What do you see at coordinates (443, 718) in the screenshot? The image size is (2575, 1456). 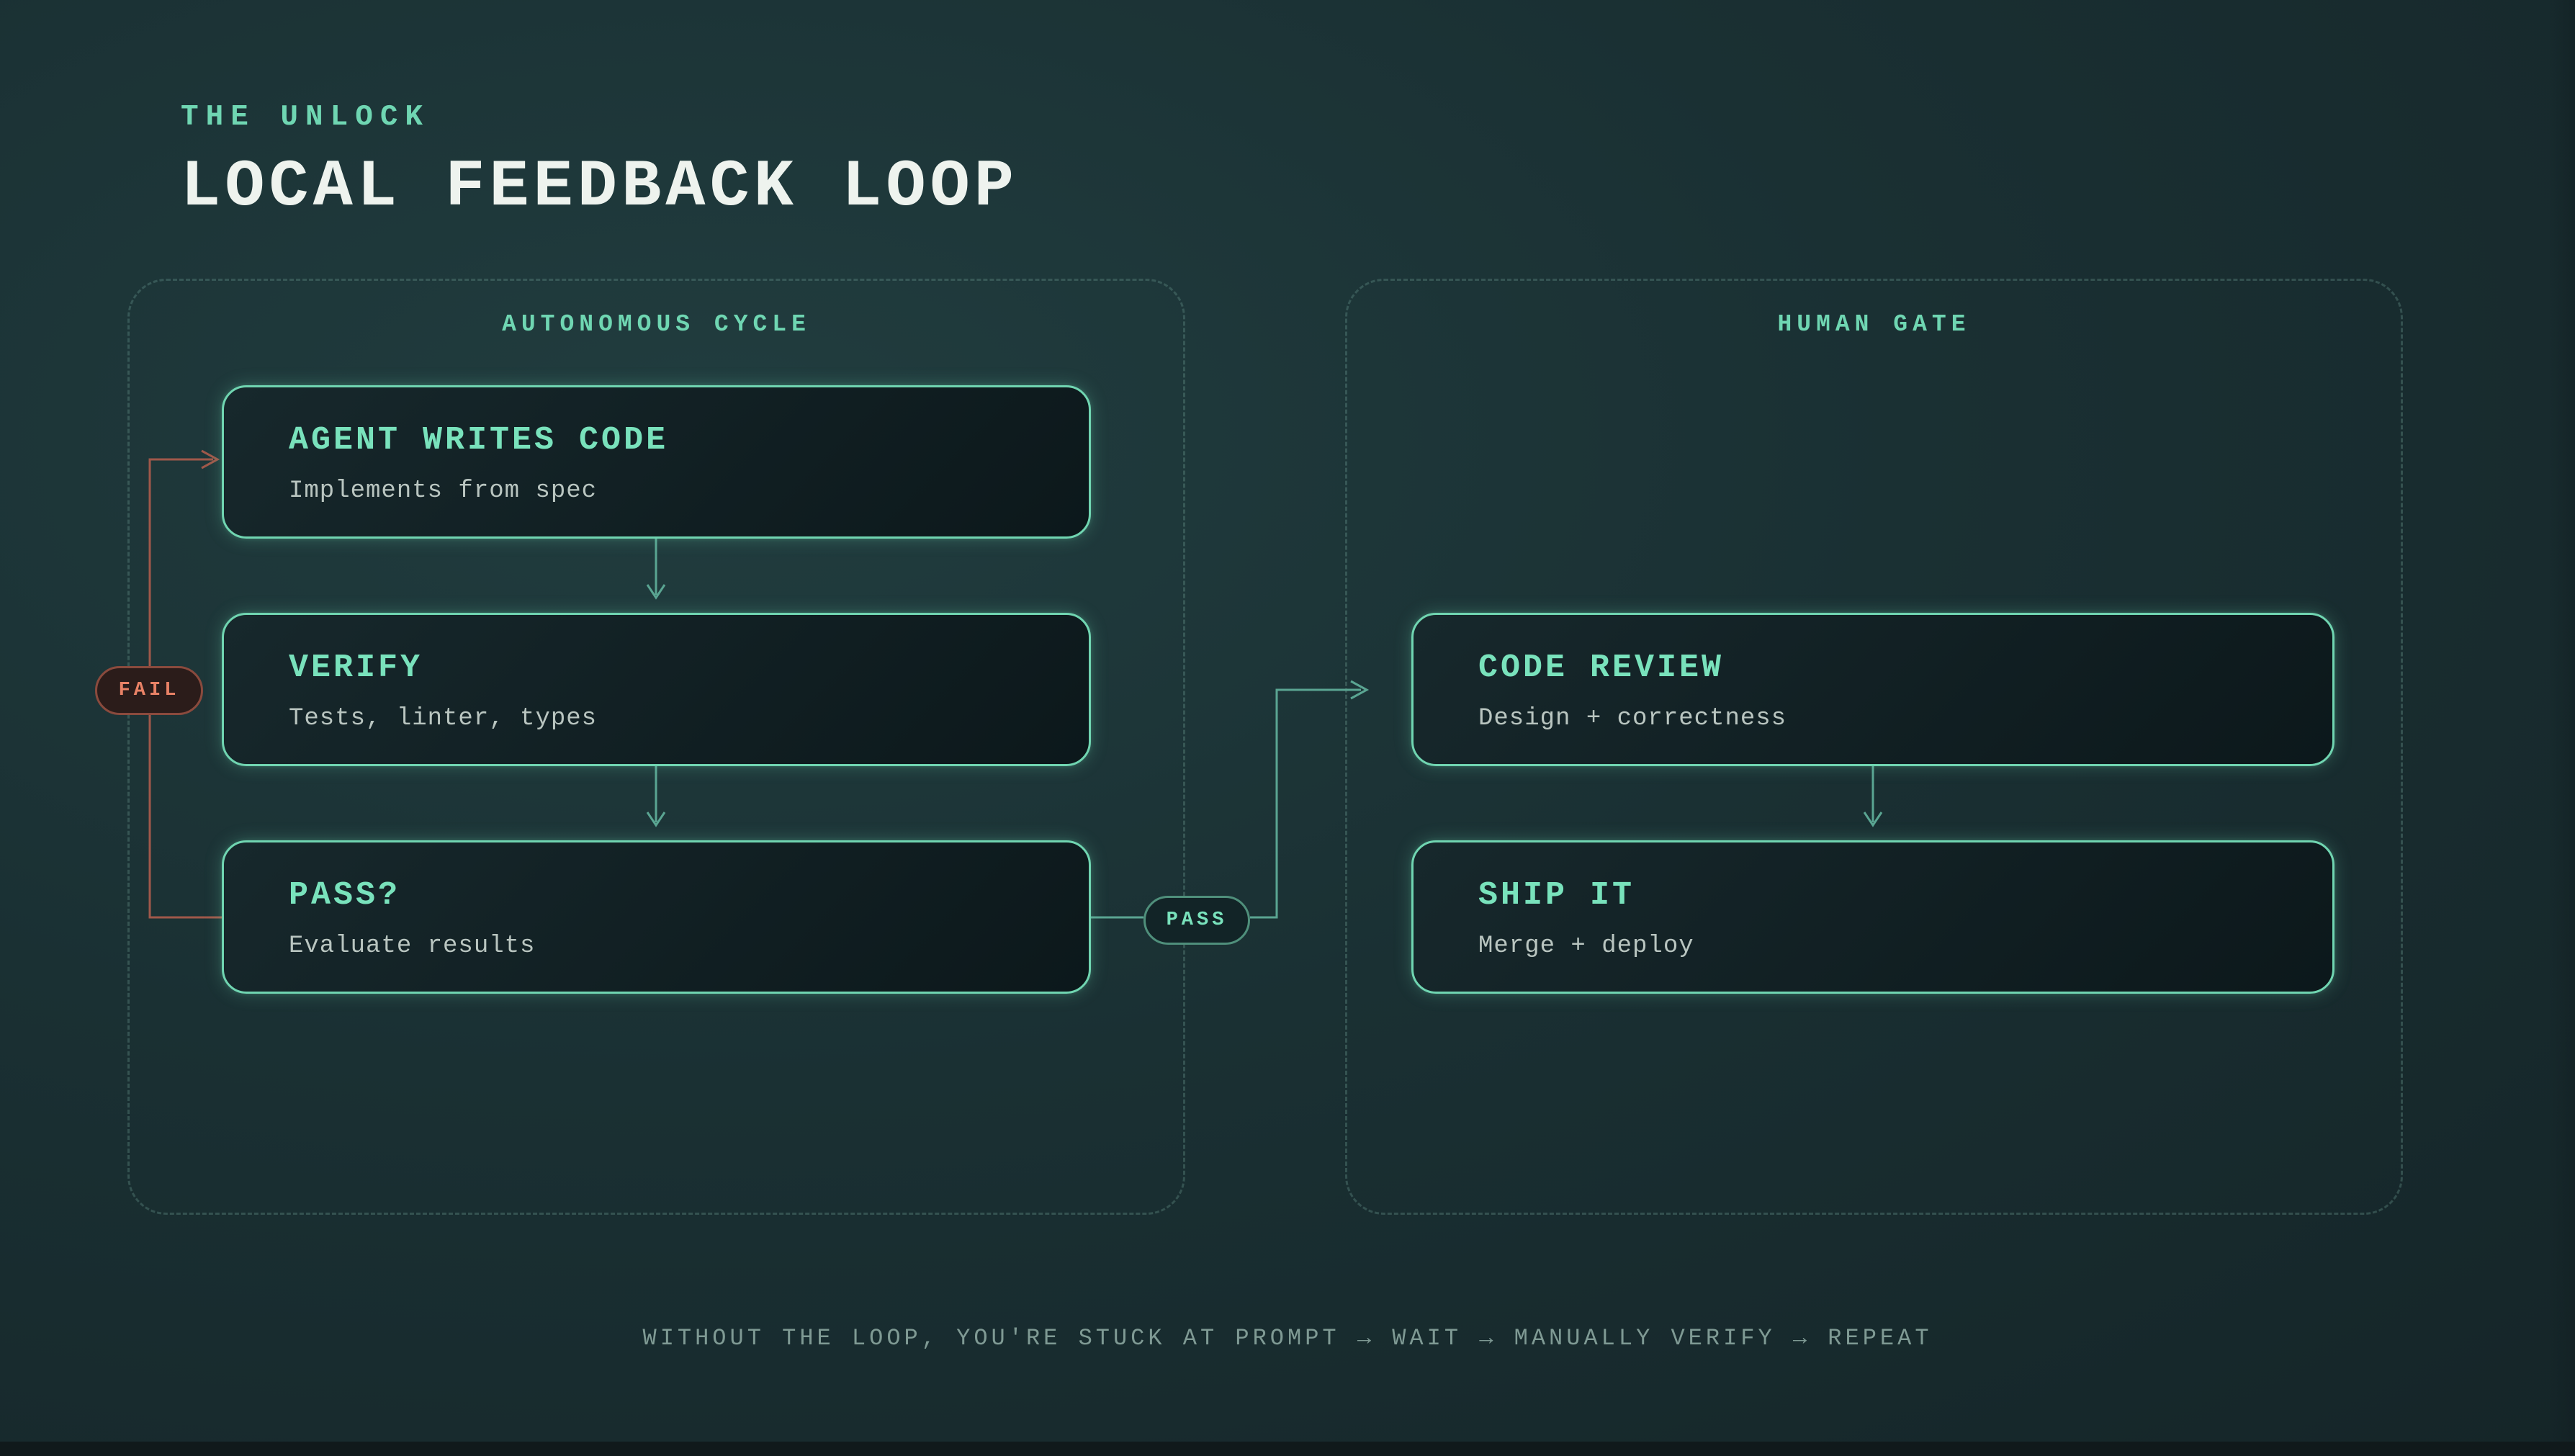 I see `node-subtitle: Tests, linter, types` at bounding box center [443, 718].